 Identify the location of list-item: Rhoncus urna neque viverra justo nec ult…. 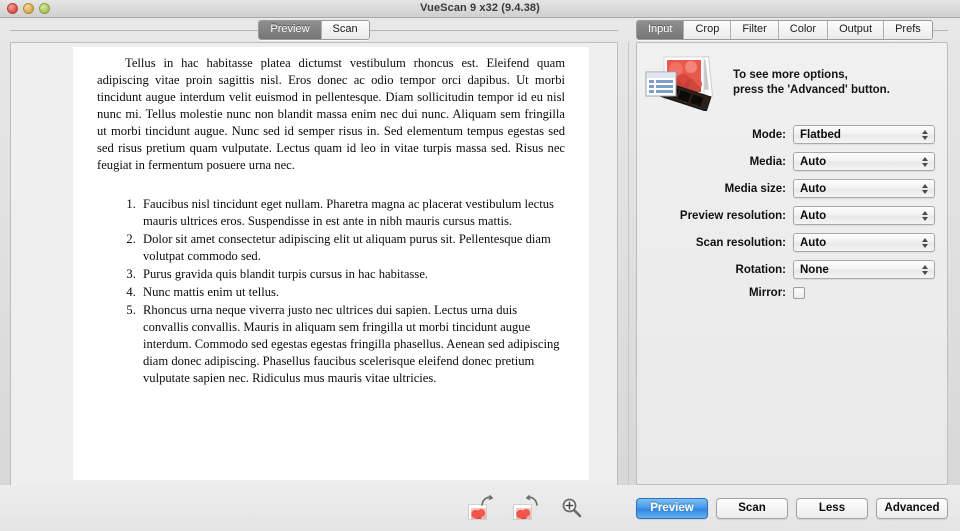
(352, 344).